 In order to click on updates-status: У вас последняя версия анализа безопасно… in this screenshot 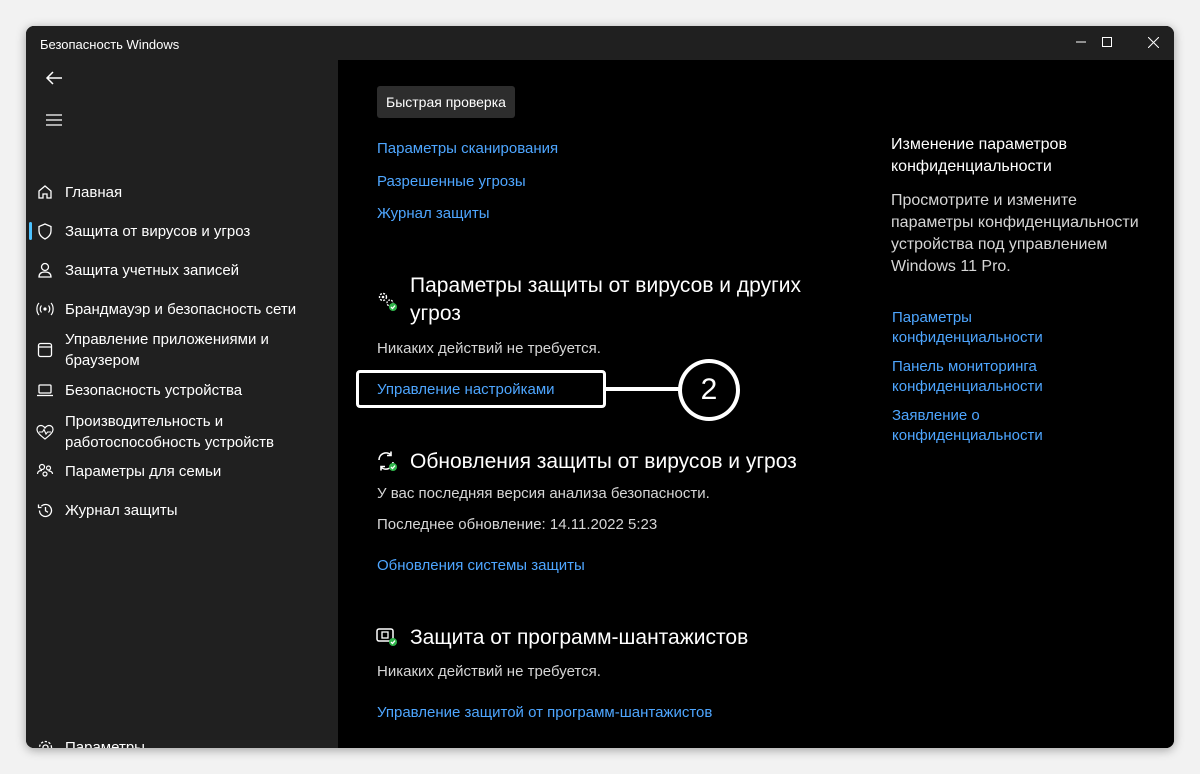, I will do `click(543, 493)`.